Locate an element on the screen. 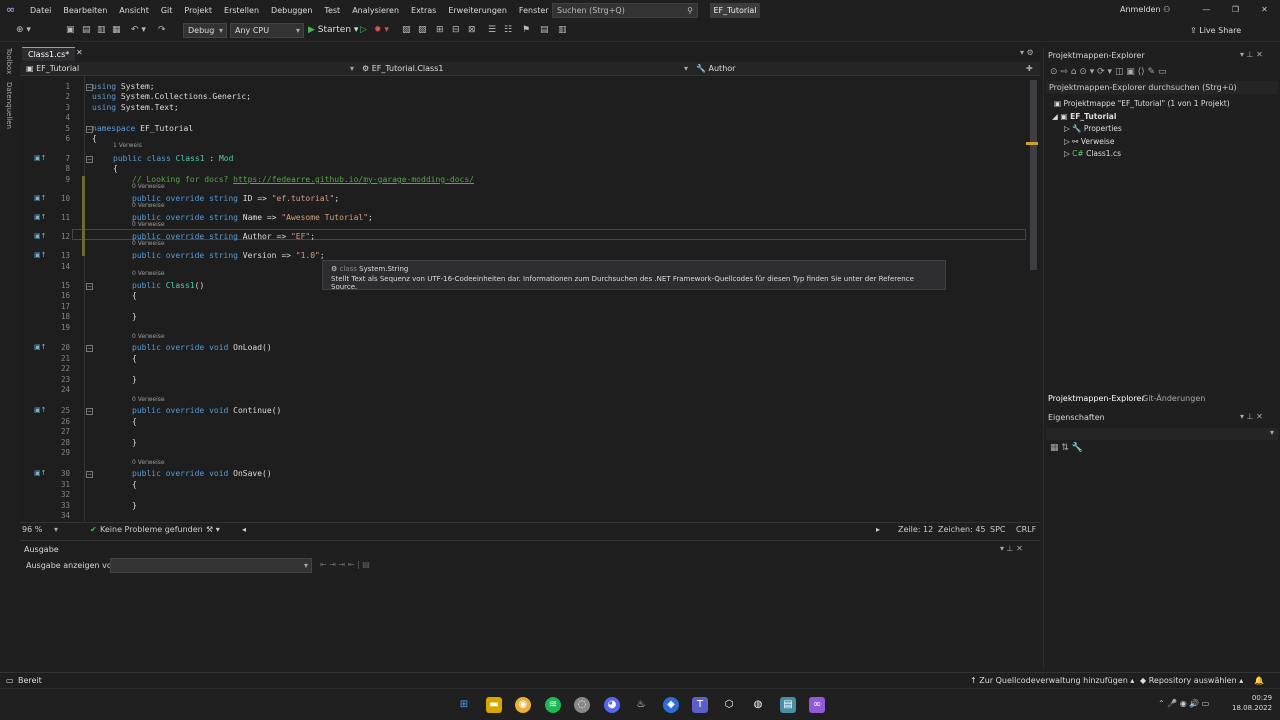 The image size is (1280, 720). menu-item-projekt: Projekt is located at coordinates (198, 10).